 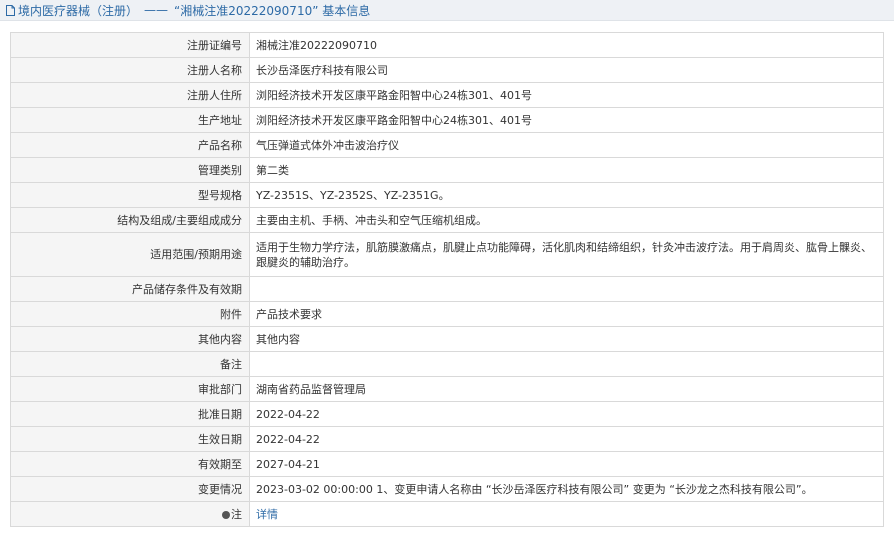 I want to click on table-row: 产品名称 气压弹道式体外冲击波治疗仪, so click(x=447, y=145).